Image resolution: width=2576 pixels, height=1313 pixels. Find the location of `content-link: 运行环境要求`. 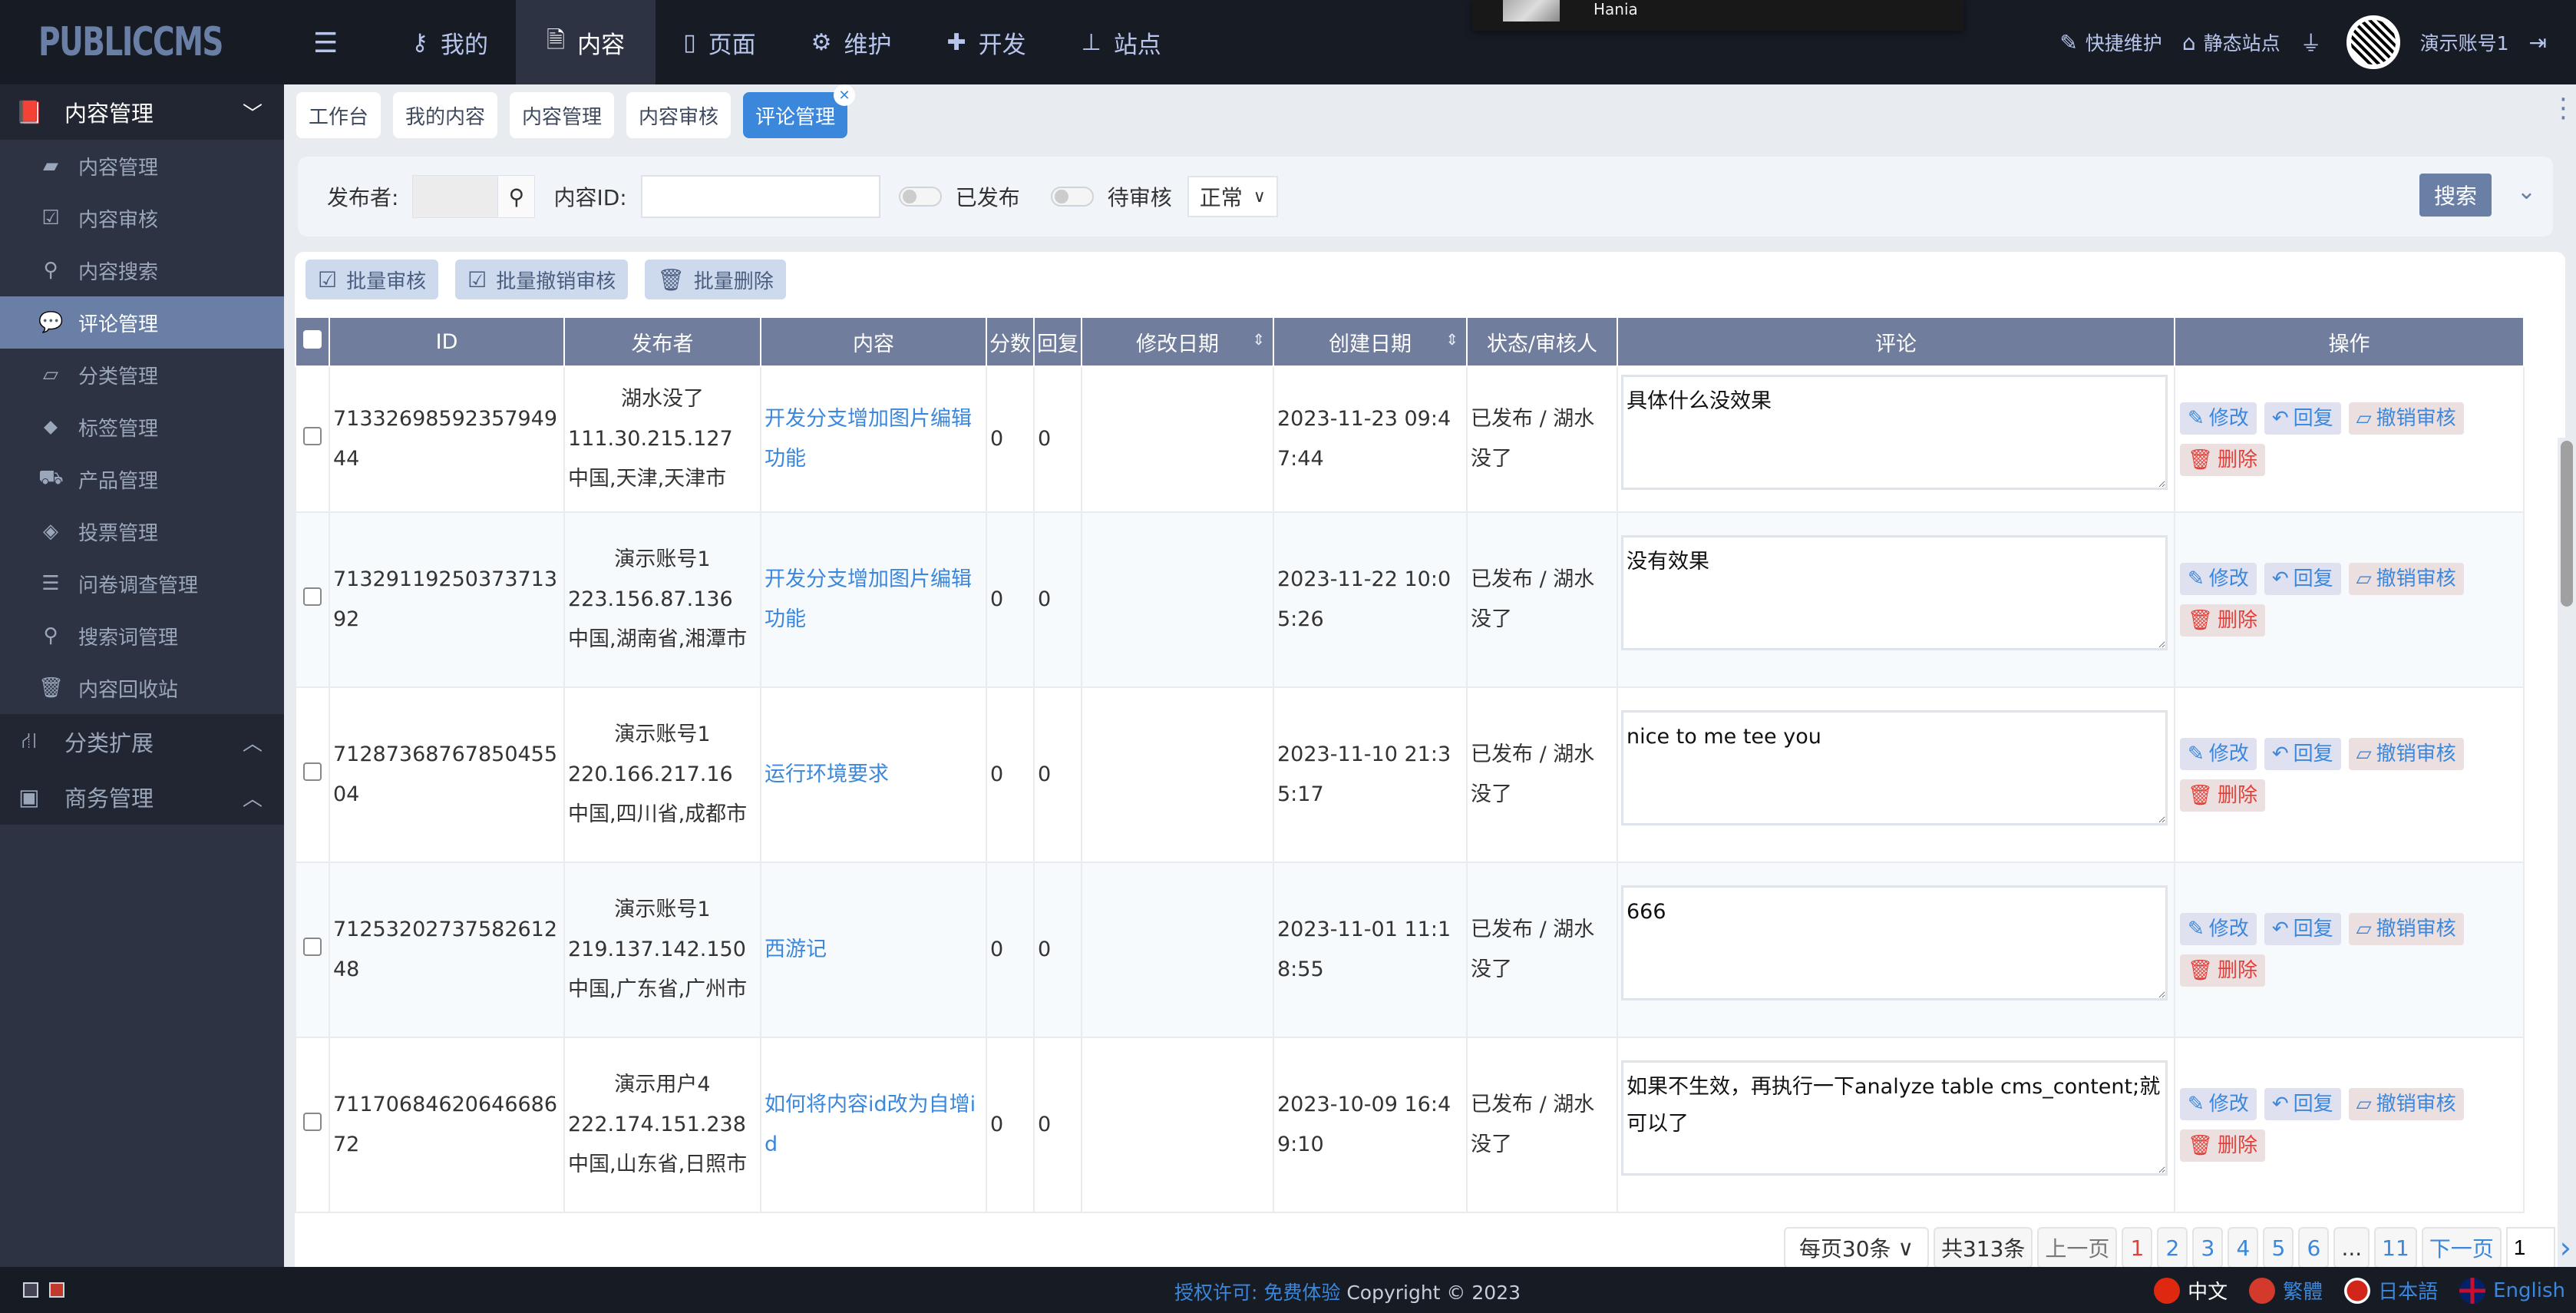

content-link: 运行环境要求 is located at coordinates (827, 774).